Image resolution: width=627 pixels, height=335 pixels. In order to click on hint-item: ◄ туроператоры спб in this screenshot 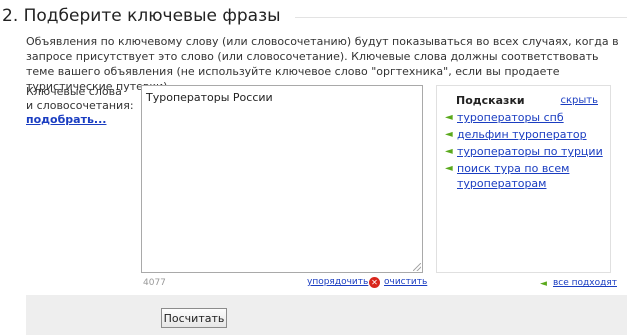, I will do `click(525, 117)`.